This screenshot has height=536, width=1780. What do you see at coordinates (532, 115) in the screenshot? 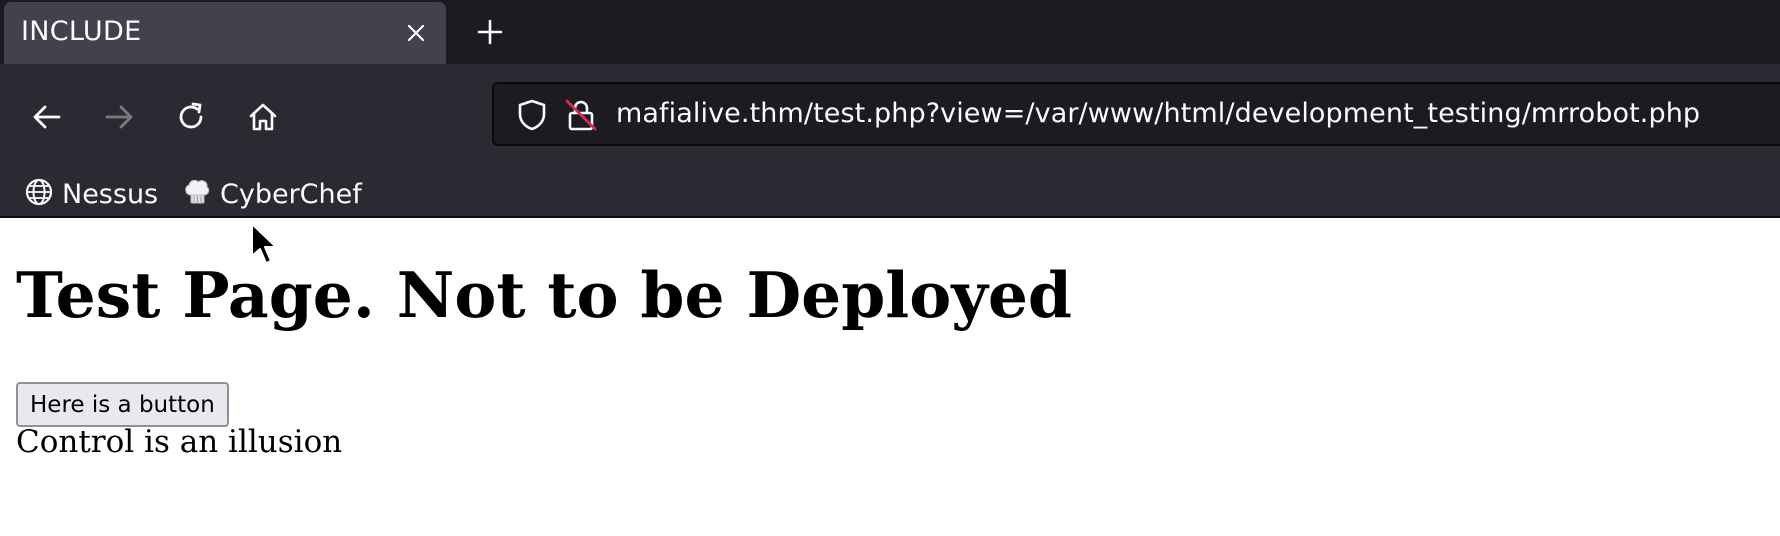
I see `shield-icon` at bounding box center [532, 115].